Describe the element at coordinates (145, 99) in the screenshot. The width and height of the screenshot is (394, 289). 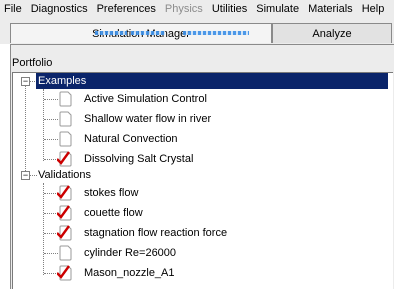
I see `tree-item: Active Simulation Control` at that location.